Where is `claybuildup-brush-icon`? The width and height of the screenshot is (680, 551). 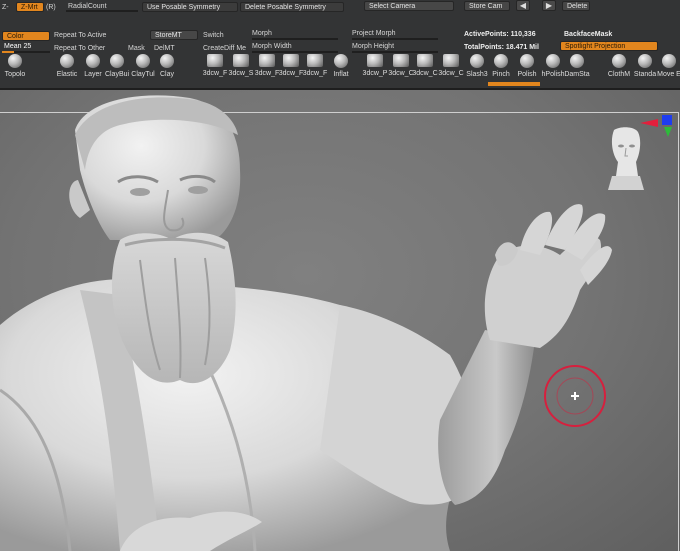
claybuildup-brush-icon is located at coordinates (117, 61).